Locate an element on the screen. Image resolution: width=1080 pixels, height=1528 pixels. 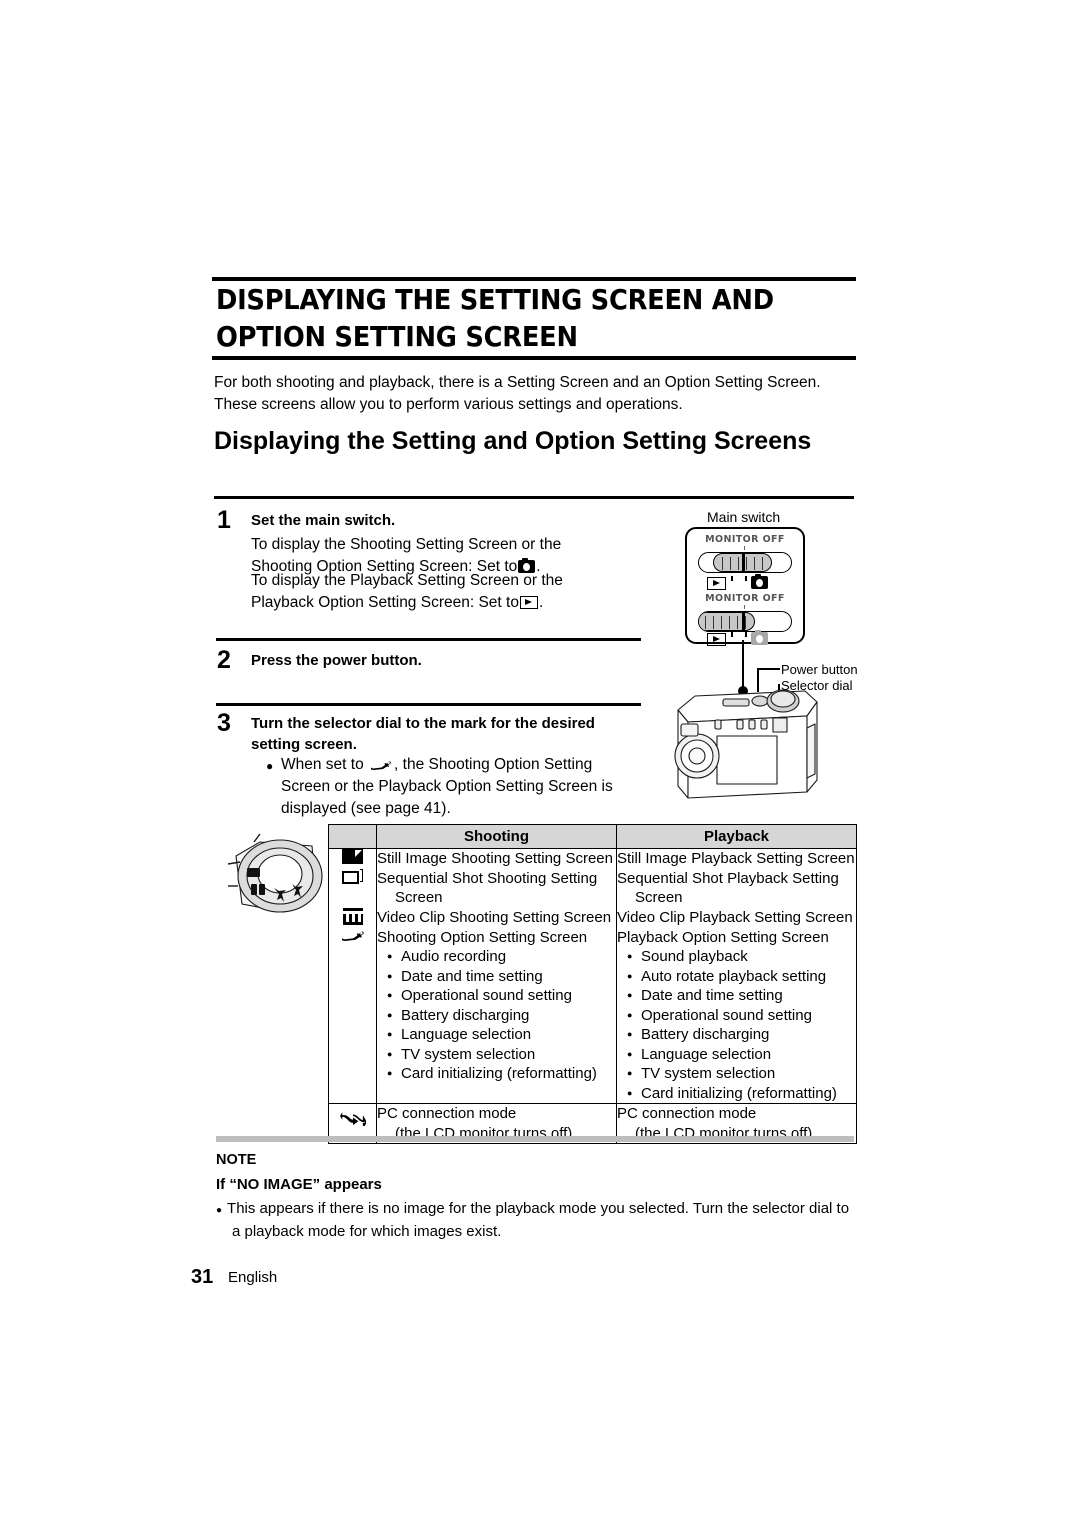
cell-playback-seq-text: Sequential Shot Playback Setting Screen is located at coordinates (728, 888).